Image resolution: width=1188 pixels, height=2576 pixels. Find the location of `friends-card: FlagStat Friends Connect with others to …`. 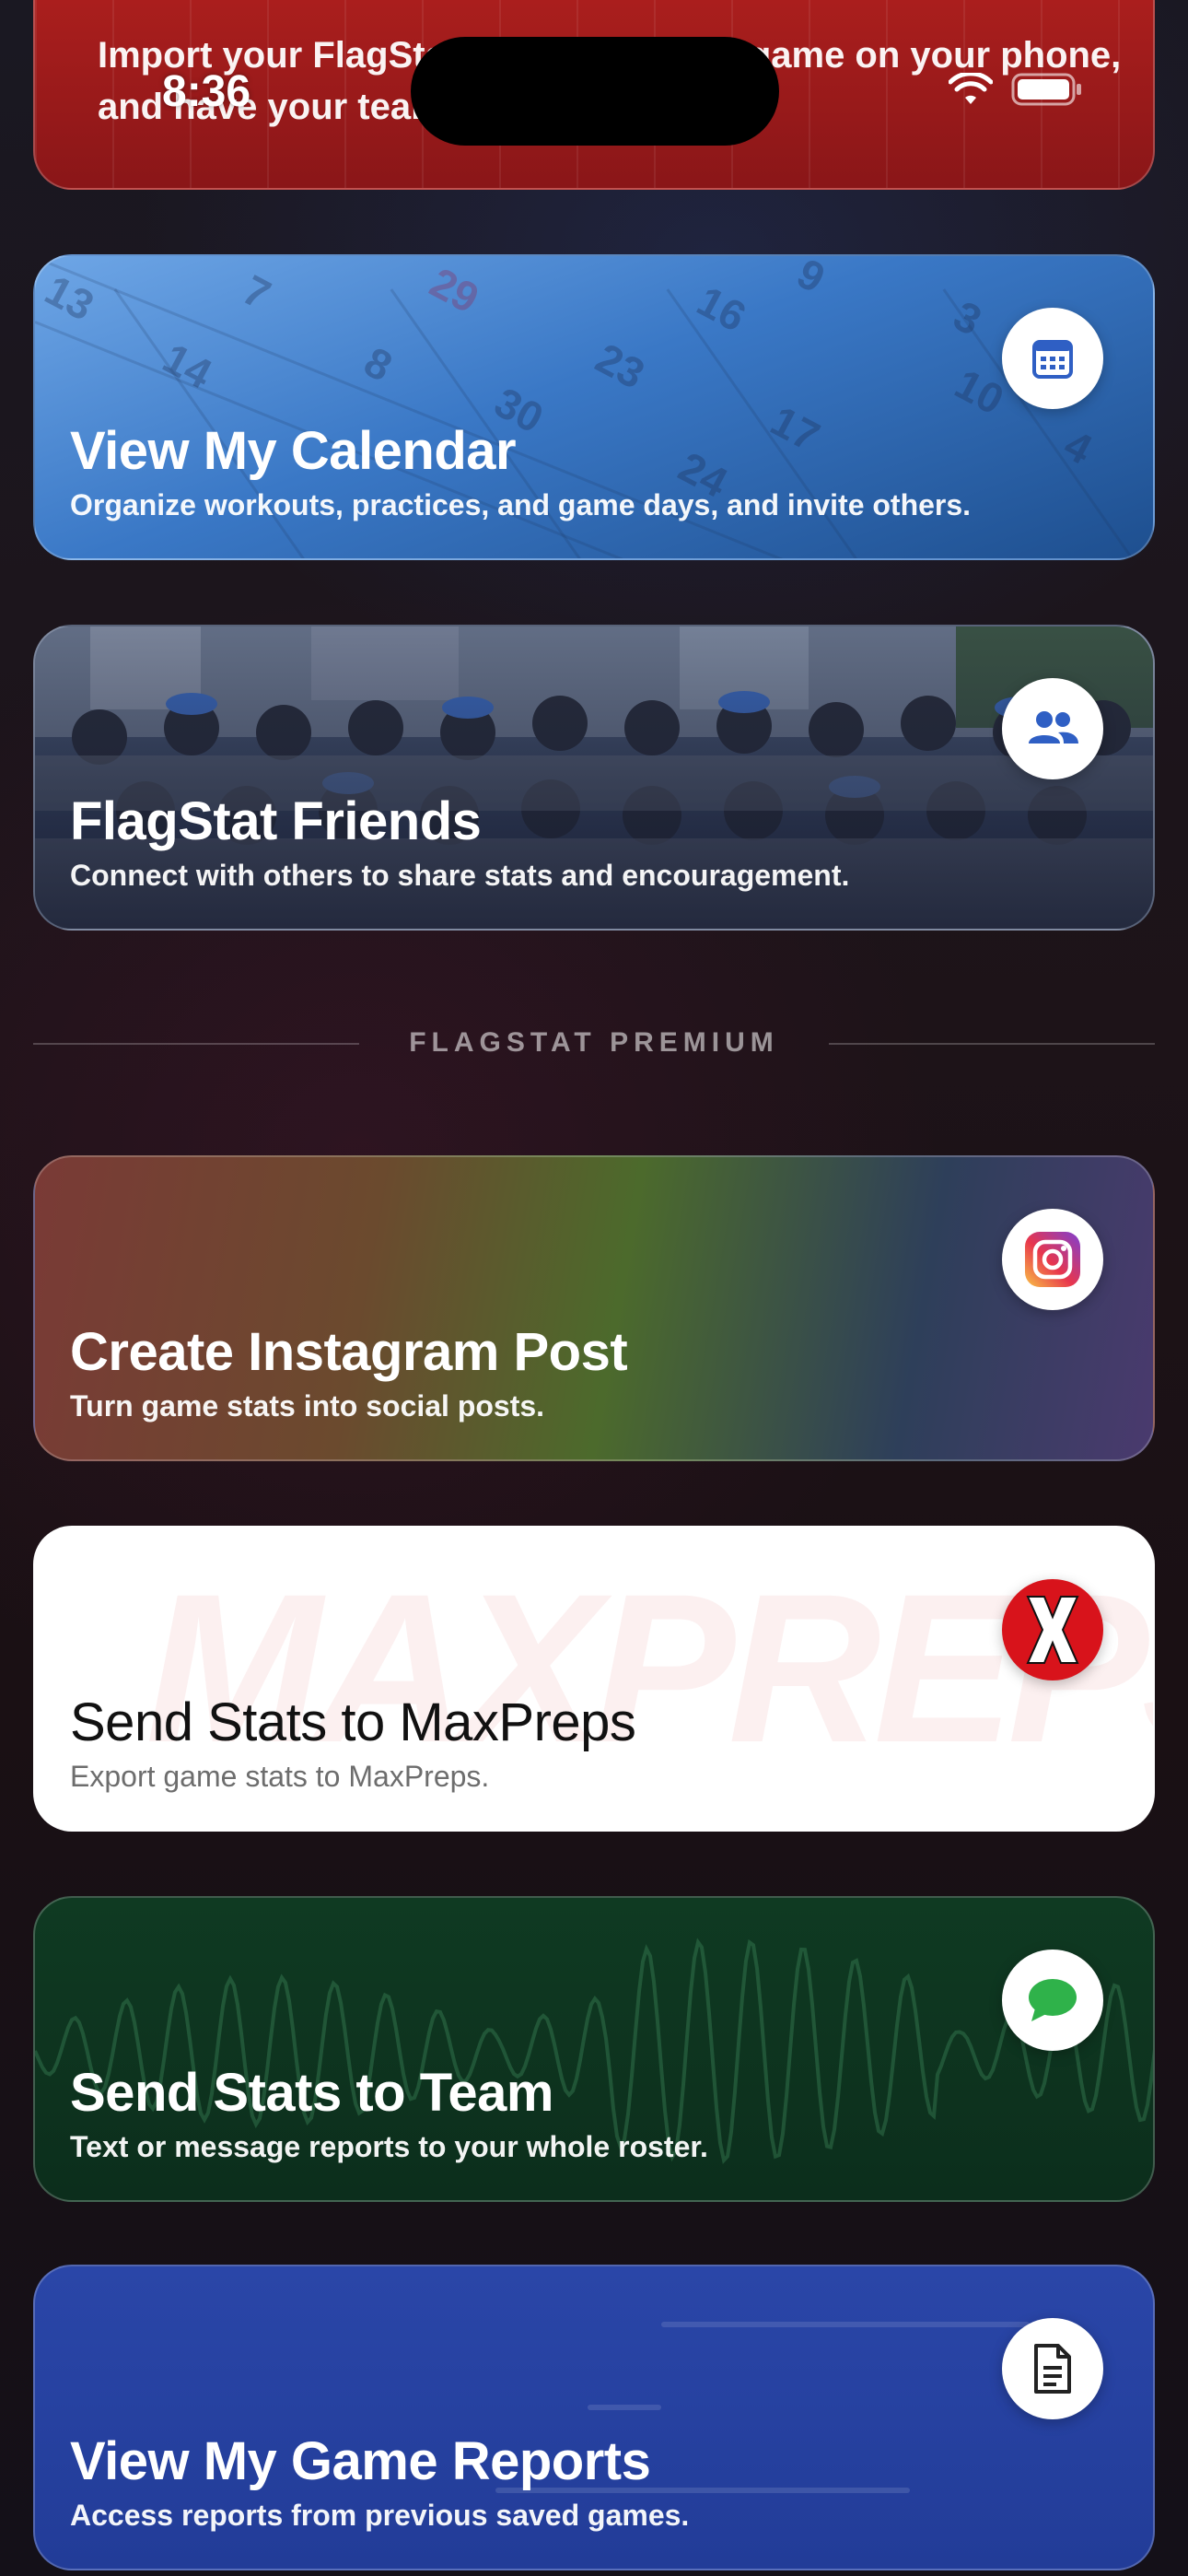

friends-card: FlagStat Friends Connect with others to … is located at coordinates (594, 778).